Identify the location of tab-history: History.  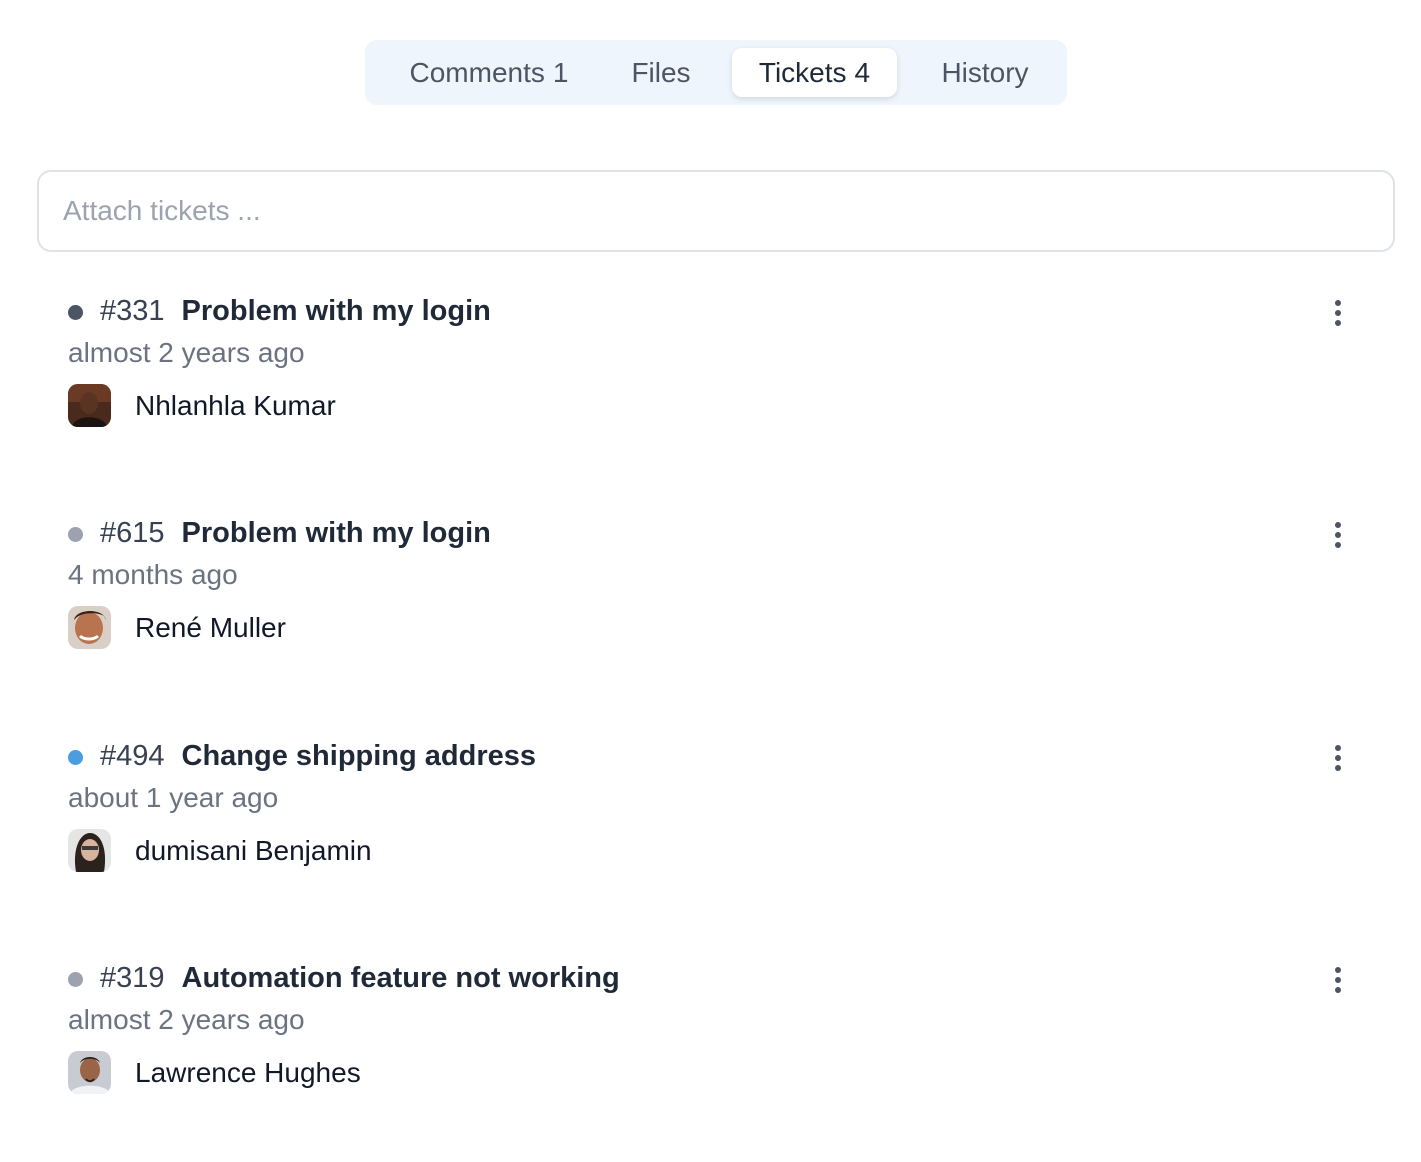
(985, 72).